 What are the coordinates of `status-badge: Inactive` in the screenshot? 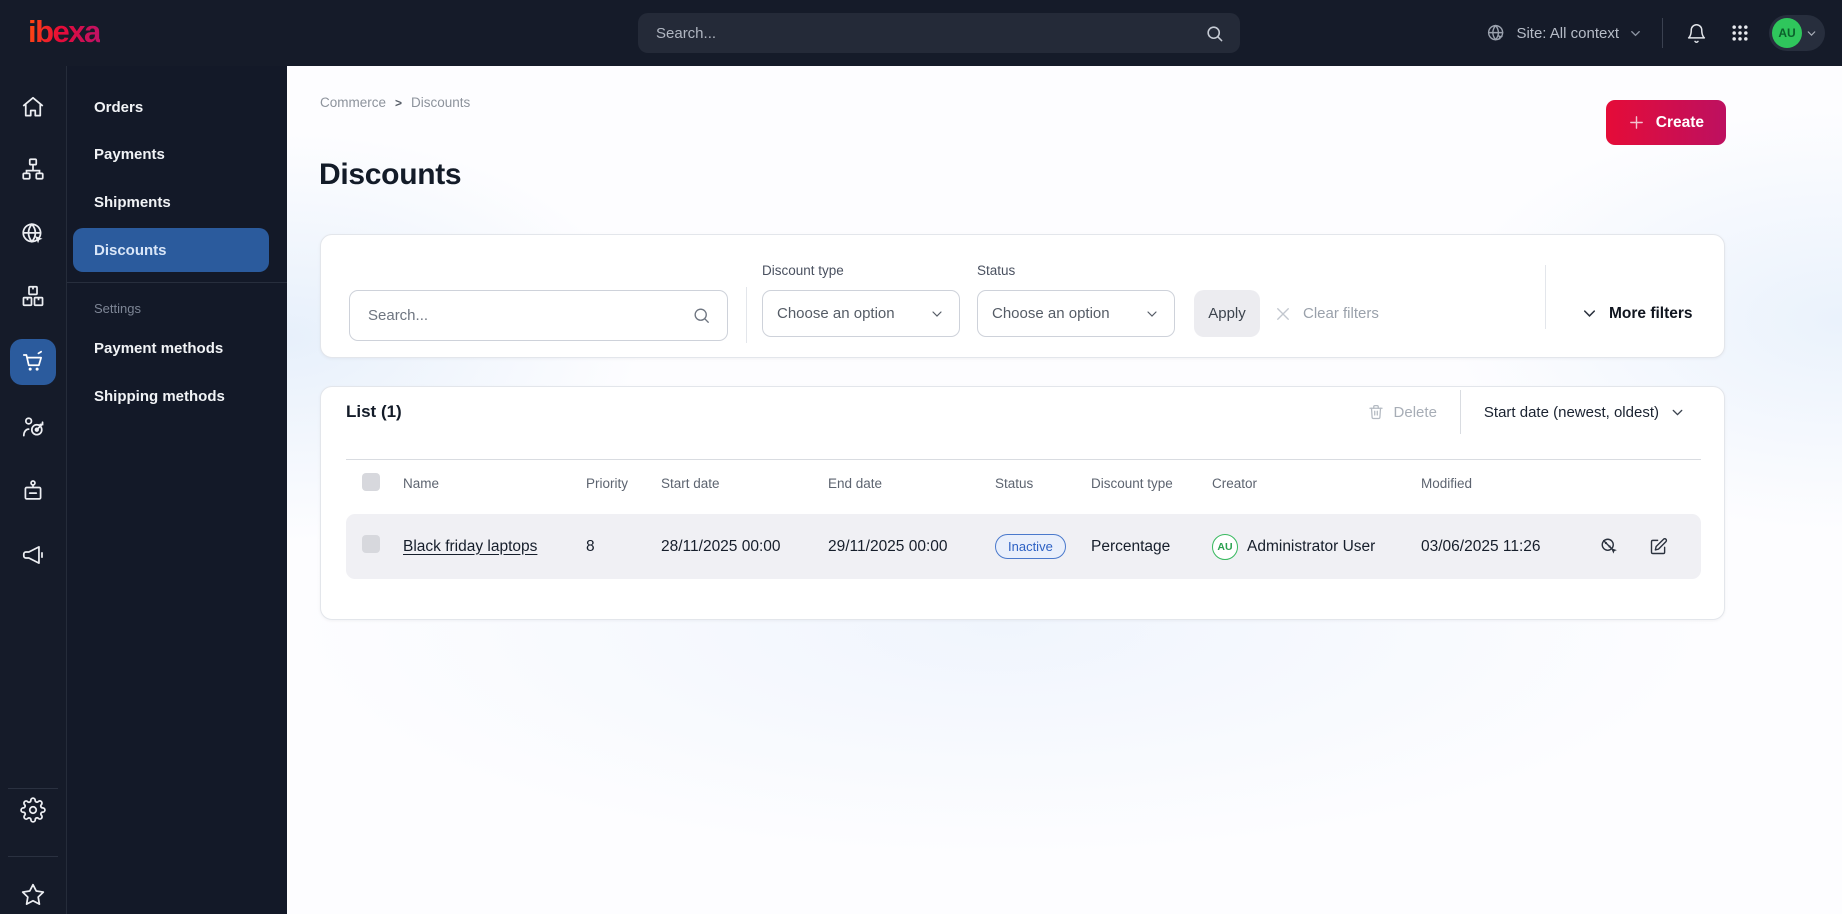 It's located at (1030, 546).